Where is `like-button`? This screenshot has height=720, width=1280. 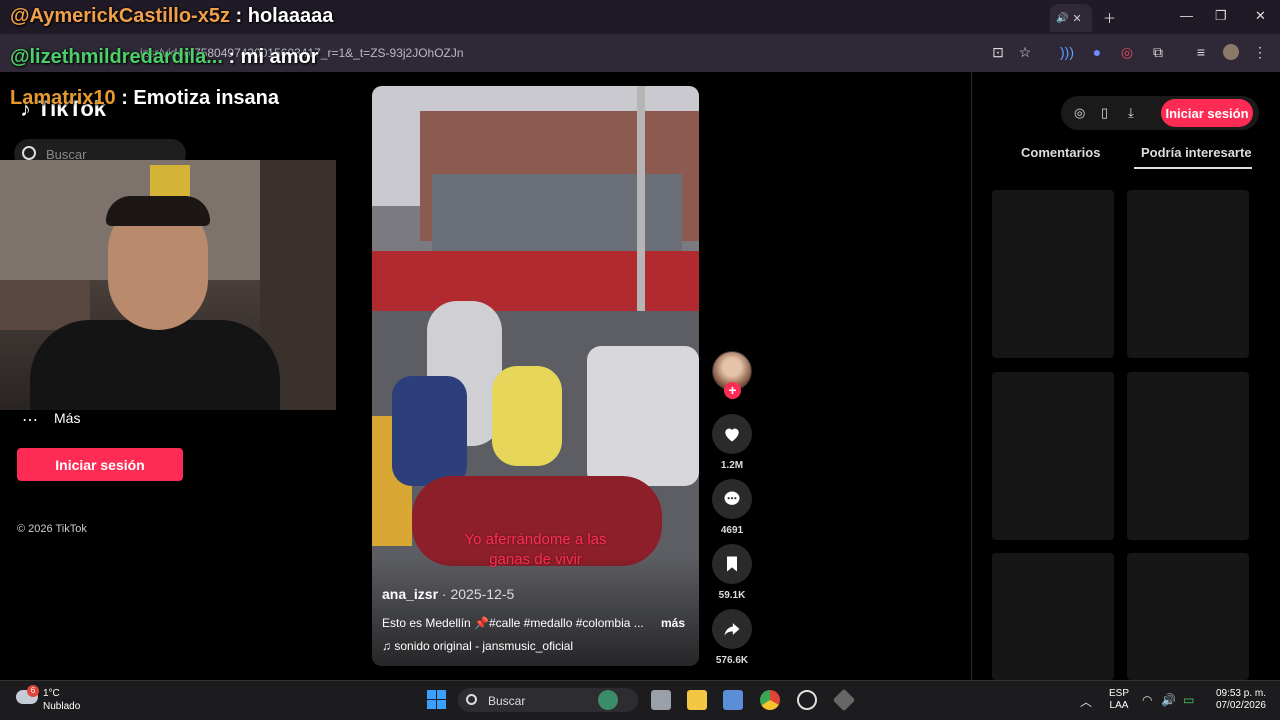 like-button is located at coordinates (732, 434).